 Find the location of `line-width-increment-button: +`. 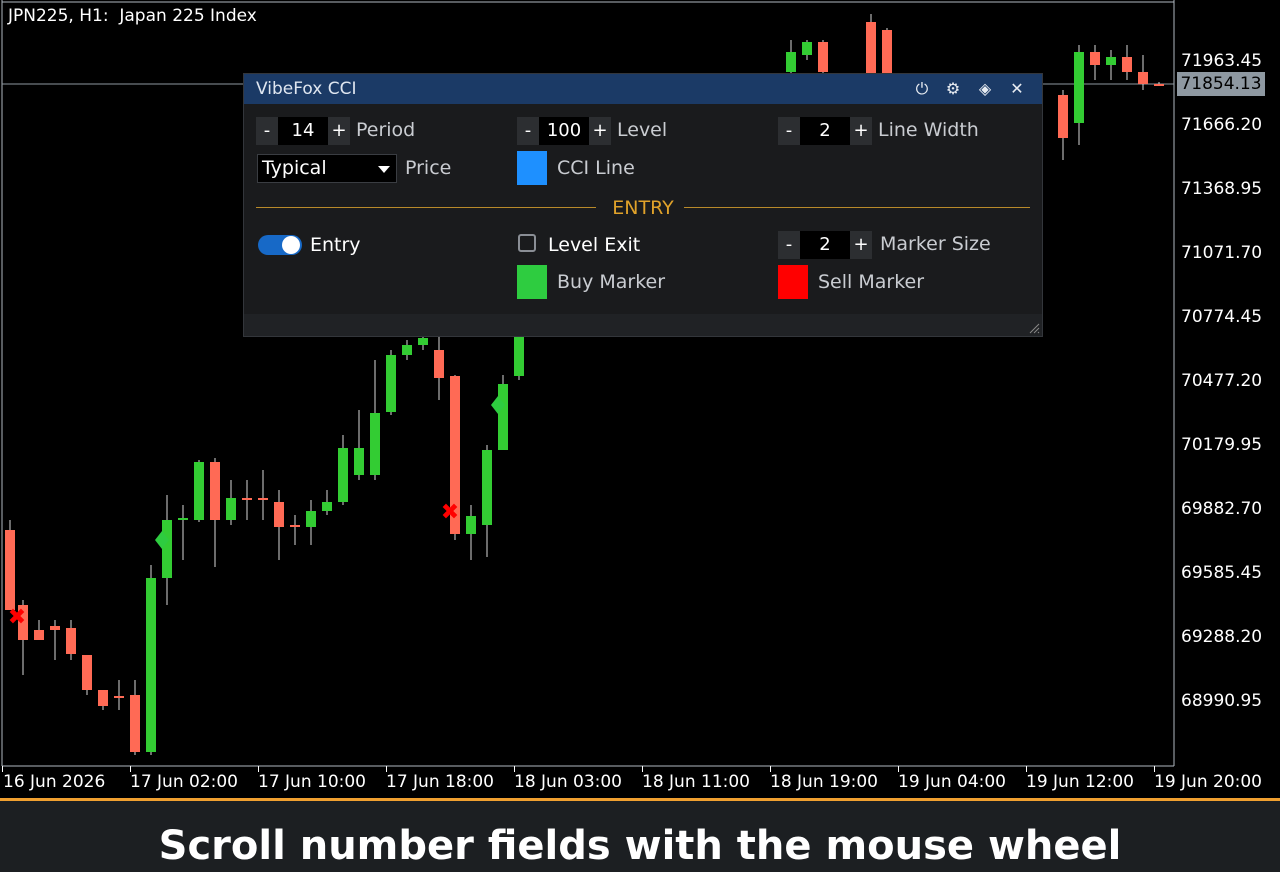

line-width-increment-button: + is located at coordinates (861, 131).